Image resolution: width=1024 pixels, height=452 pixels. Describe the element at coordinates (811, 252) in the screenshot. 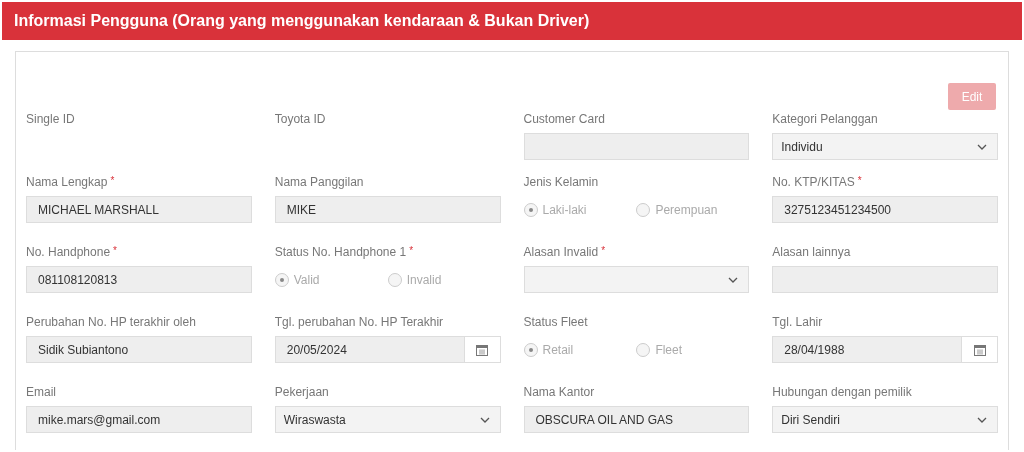

I see `field-label: Alasan lainnya` at that location.